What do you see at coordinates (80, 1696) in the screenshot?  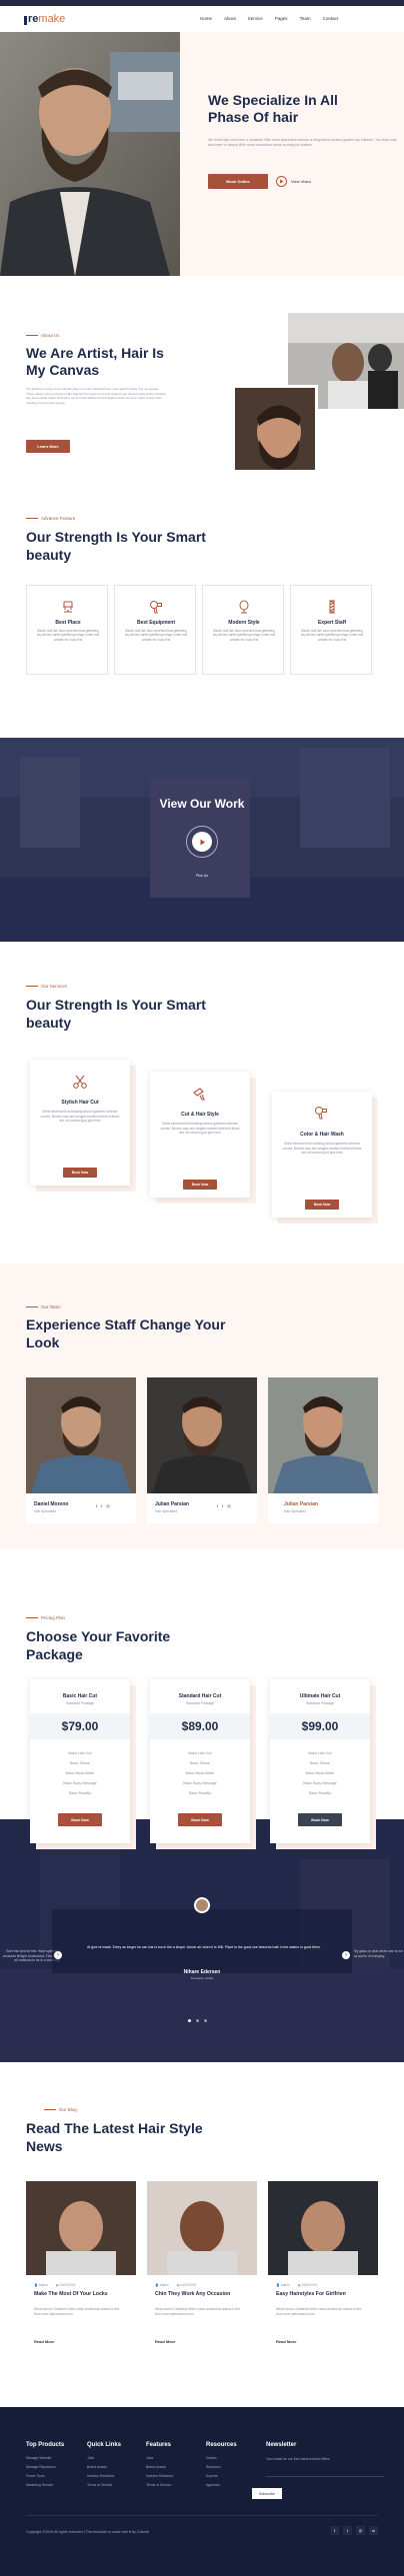 I see `plan-name: Basic Hair Cut` at bounding box center [80, 1696].